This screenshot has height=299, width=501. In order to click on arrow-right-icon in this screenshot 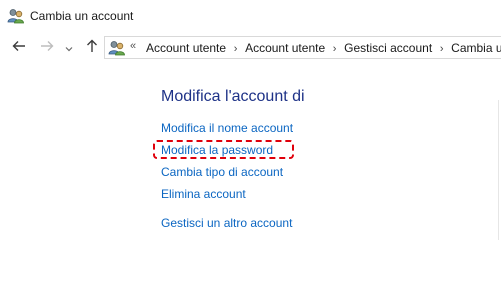, I will do `click(47, 48)`.